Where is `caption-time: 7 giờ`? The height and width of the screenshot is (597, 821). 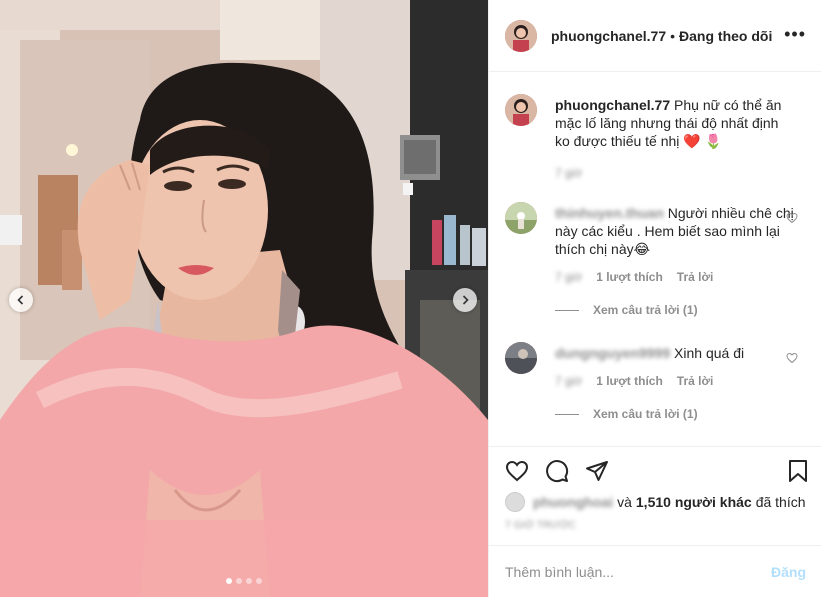
caption-time: 7 giờ is located at coordinates (569, 173).